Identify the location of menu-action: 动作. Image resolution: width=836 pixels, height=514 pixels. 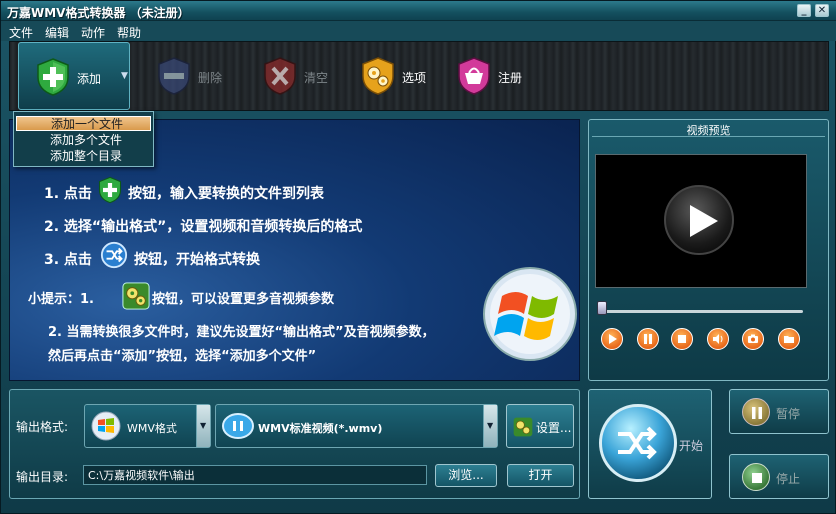
(93, 32).